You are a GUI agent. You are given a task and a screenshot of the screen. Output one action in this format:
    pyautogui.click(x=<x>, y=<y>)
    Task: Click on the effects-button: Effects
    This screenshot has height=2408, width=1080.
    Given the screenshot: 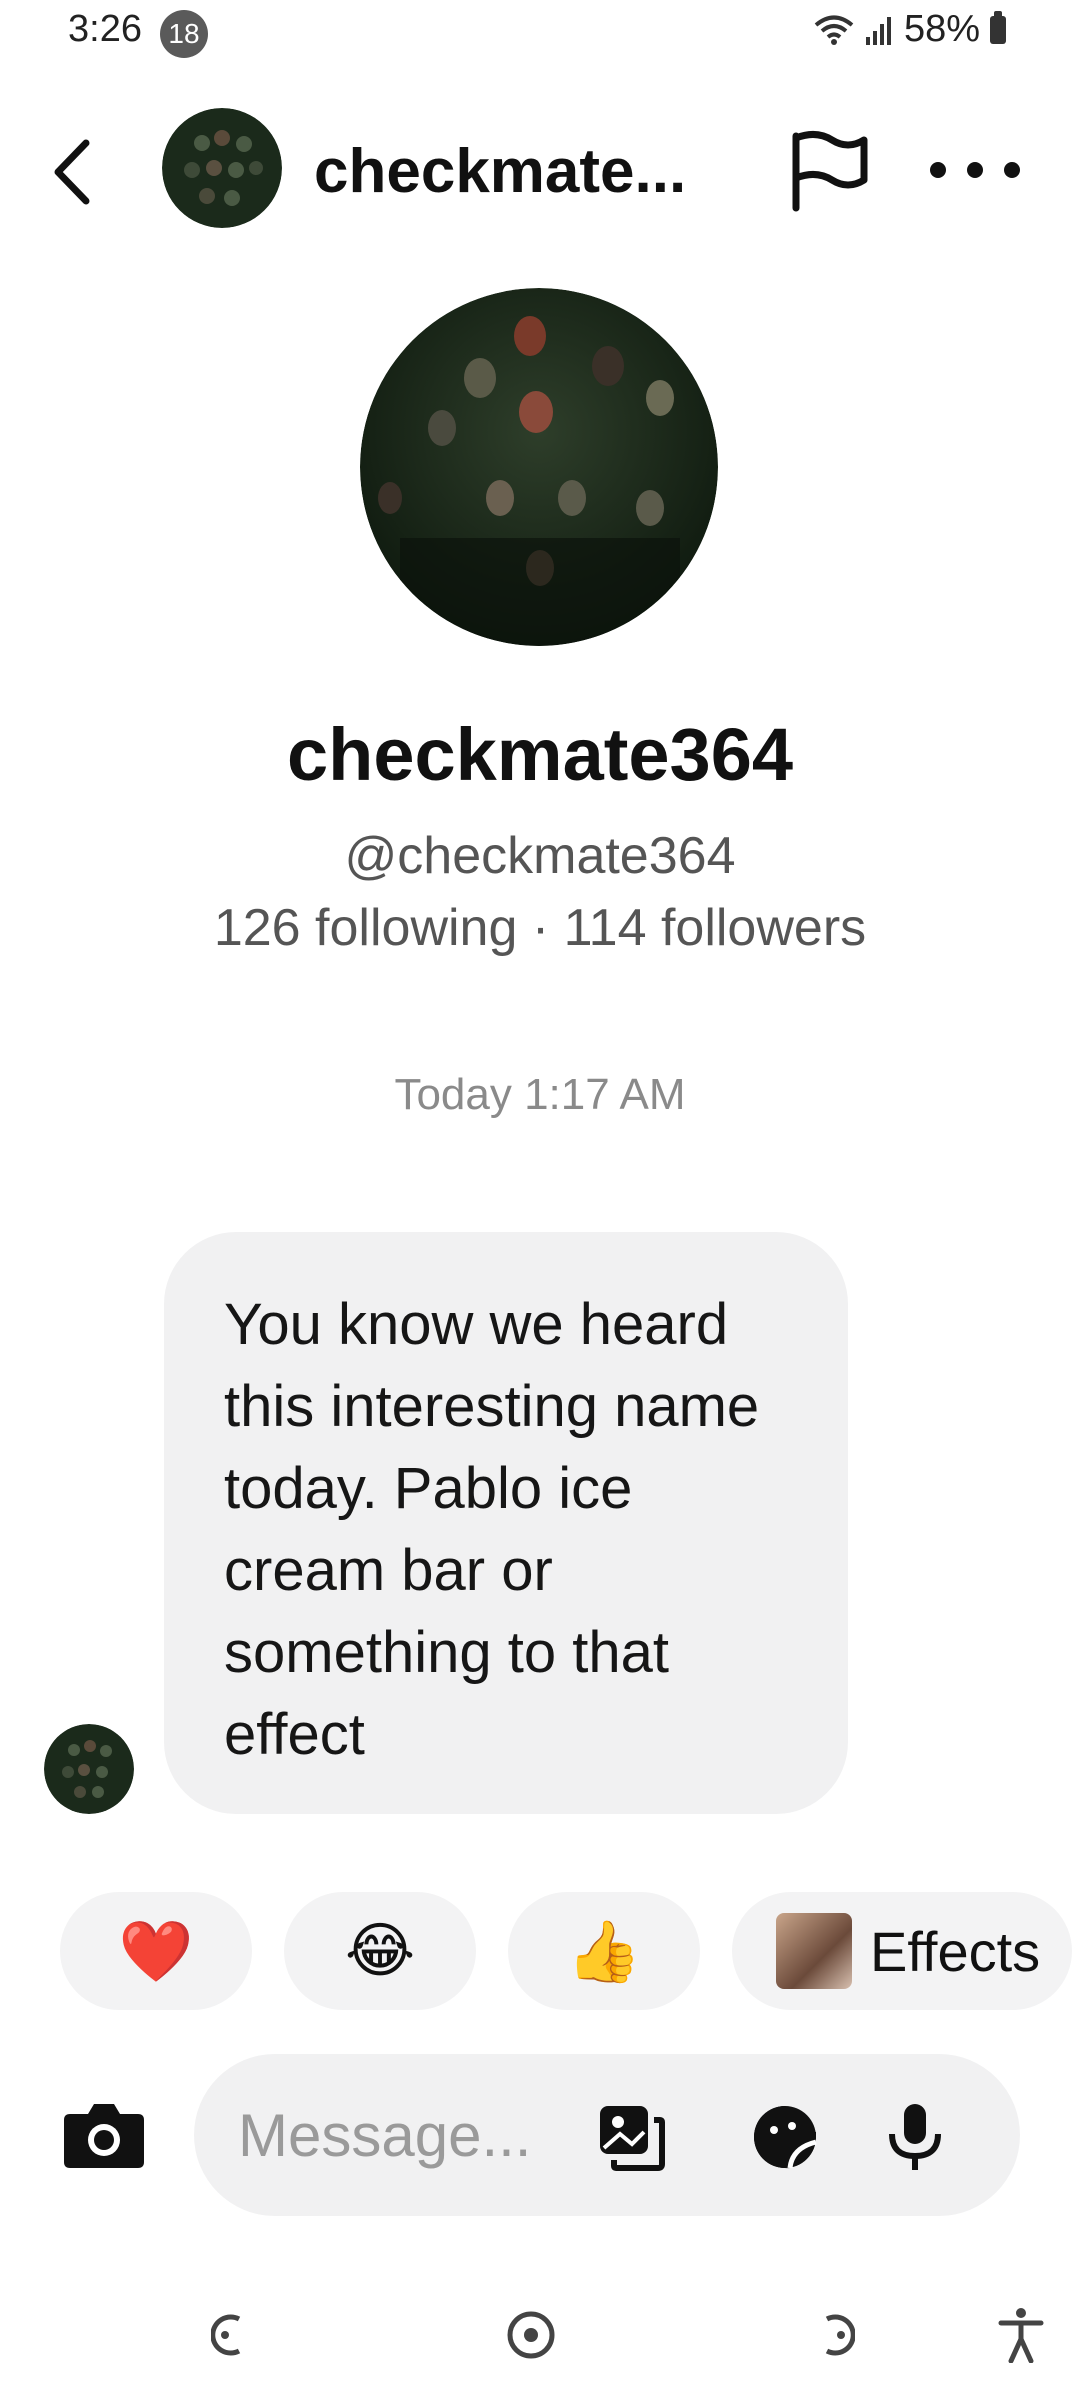 What is the action you would take?
    pyautogui.click(x=902, y=1951)
    